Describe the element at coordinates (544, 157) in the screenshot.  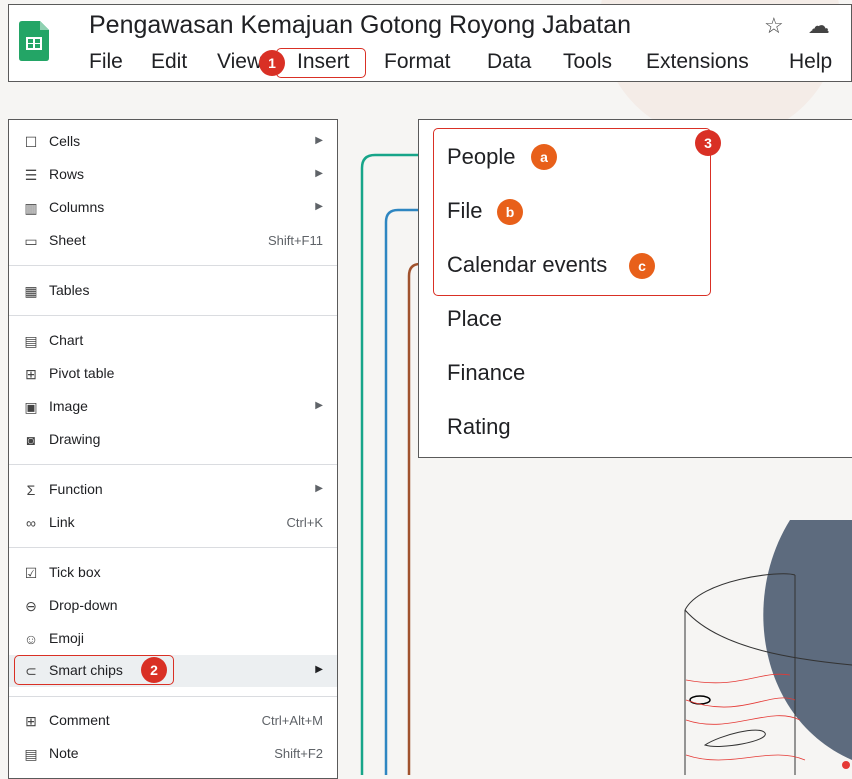
I see `step-badge-a: a` at that location.